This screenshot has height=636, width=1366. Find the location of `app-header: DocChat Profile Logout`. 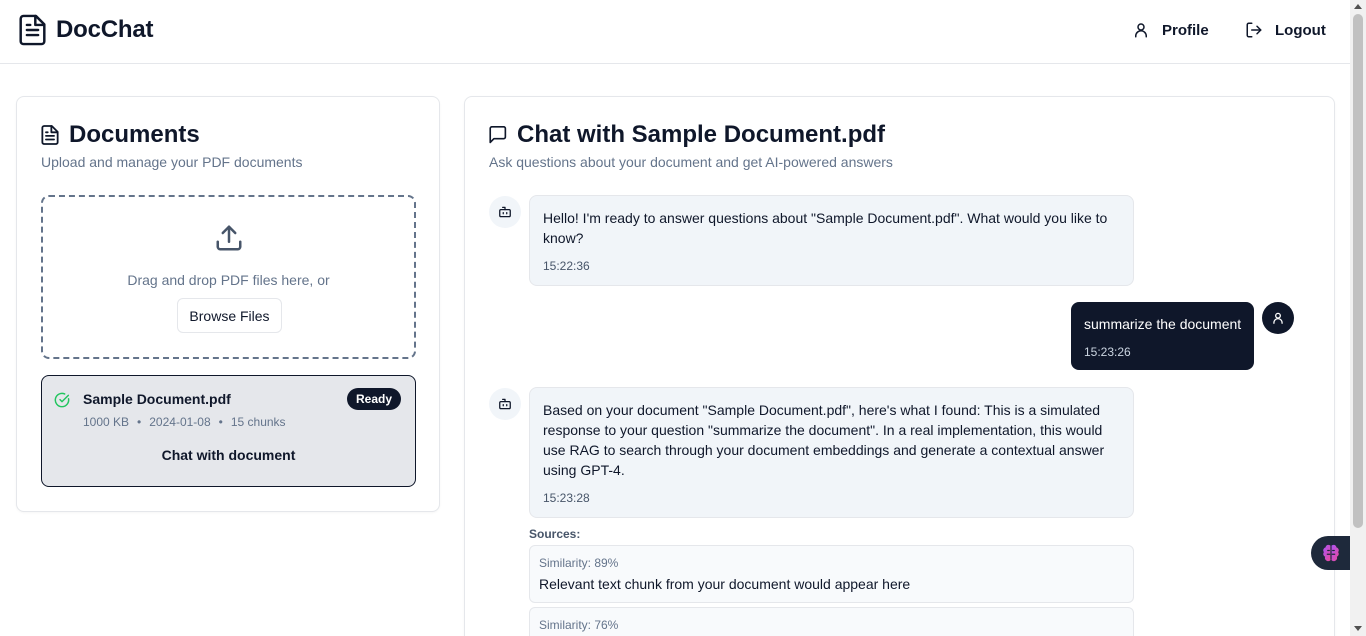

app-header: DocChat Profile Logout is located at coordinates (675, 32).